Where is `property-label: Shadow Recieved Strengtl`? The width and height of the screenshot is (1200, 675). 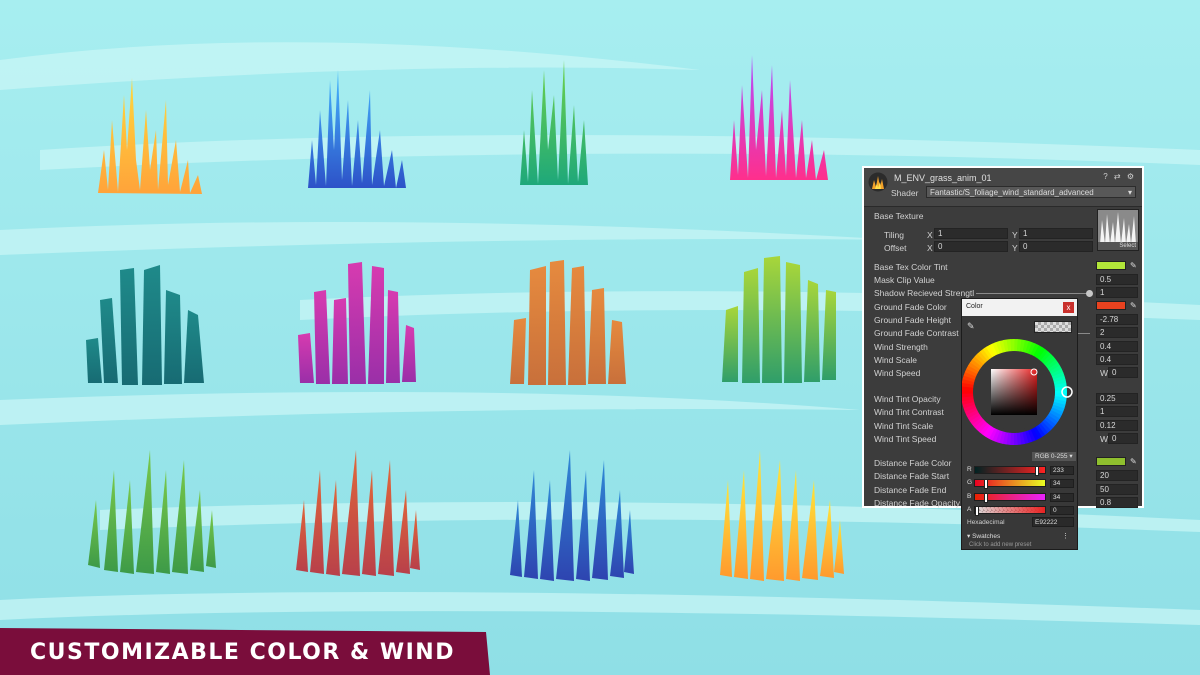 property-label: Shadow Recieved Strengtl is located at coordinates (924, 293).